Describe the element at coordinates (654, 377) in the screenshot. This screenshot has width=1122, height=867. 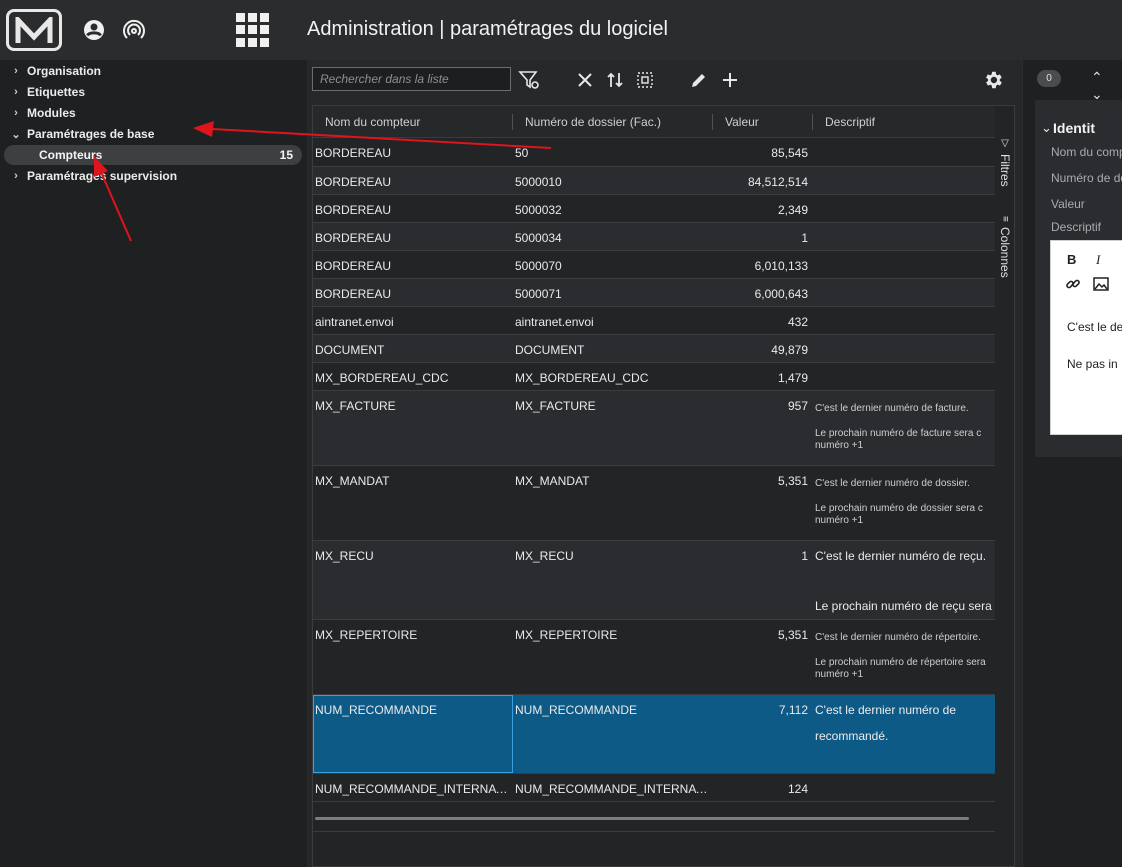
I see `table-row: MX_BORDEREAU_CDC MX_BORDEREAU_CDC 1,479` at that location.